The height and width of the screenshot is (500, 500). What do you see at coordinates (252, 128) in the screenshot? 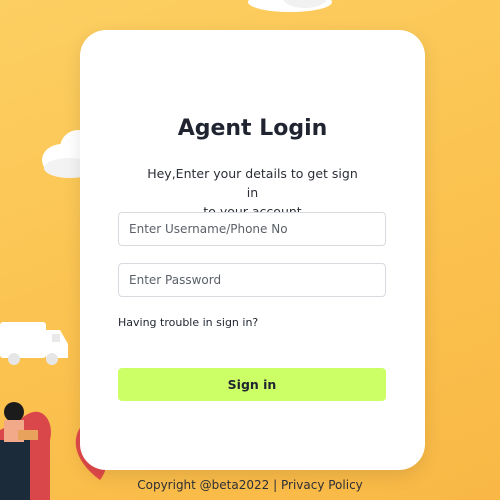
I see `page-title: Agent Login` at bounding box center [252, 128].